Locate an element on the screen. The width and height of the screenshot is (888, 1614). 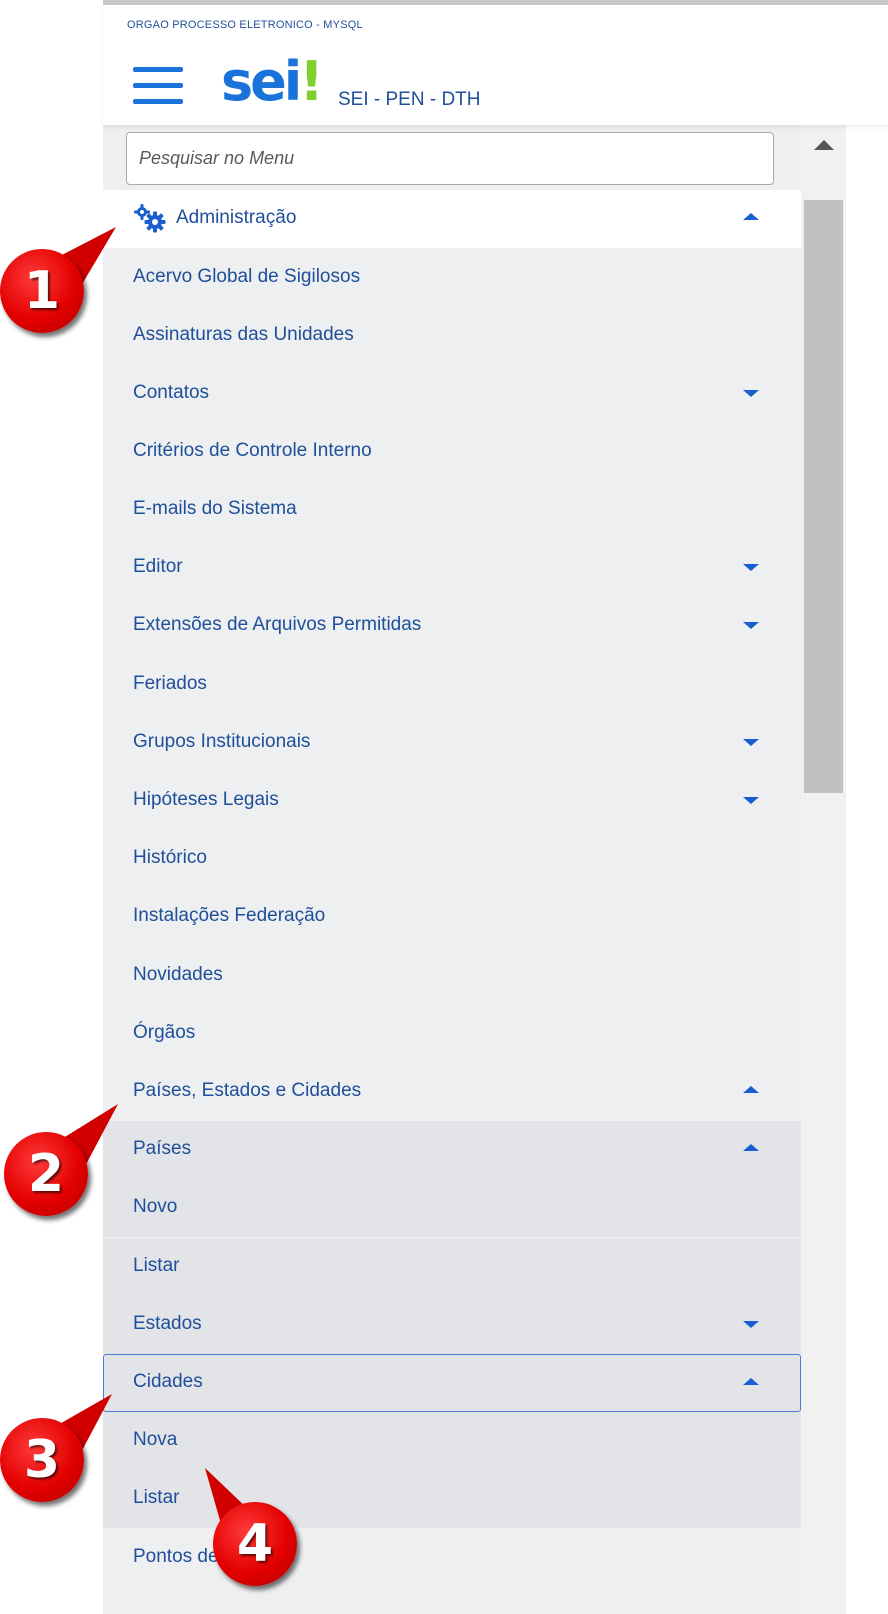
sei-logo: sei! is located at coordinates (272, 82).